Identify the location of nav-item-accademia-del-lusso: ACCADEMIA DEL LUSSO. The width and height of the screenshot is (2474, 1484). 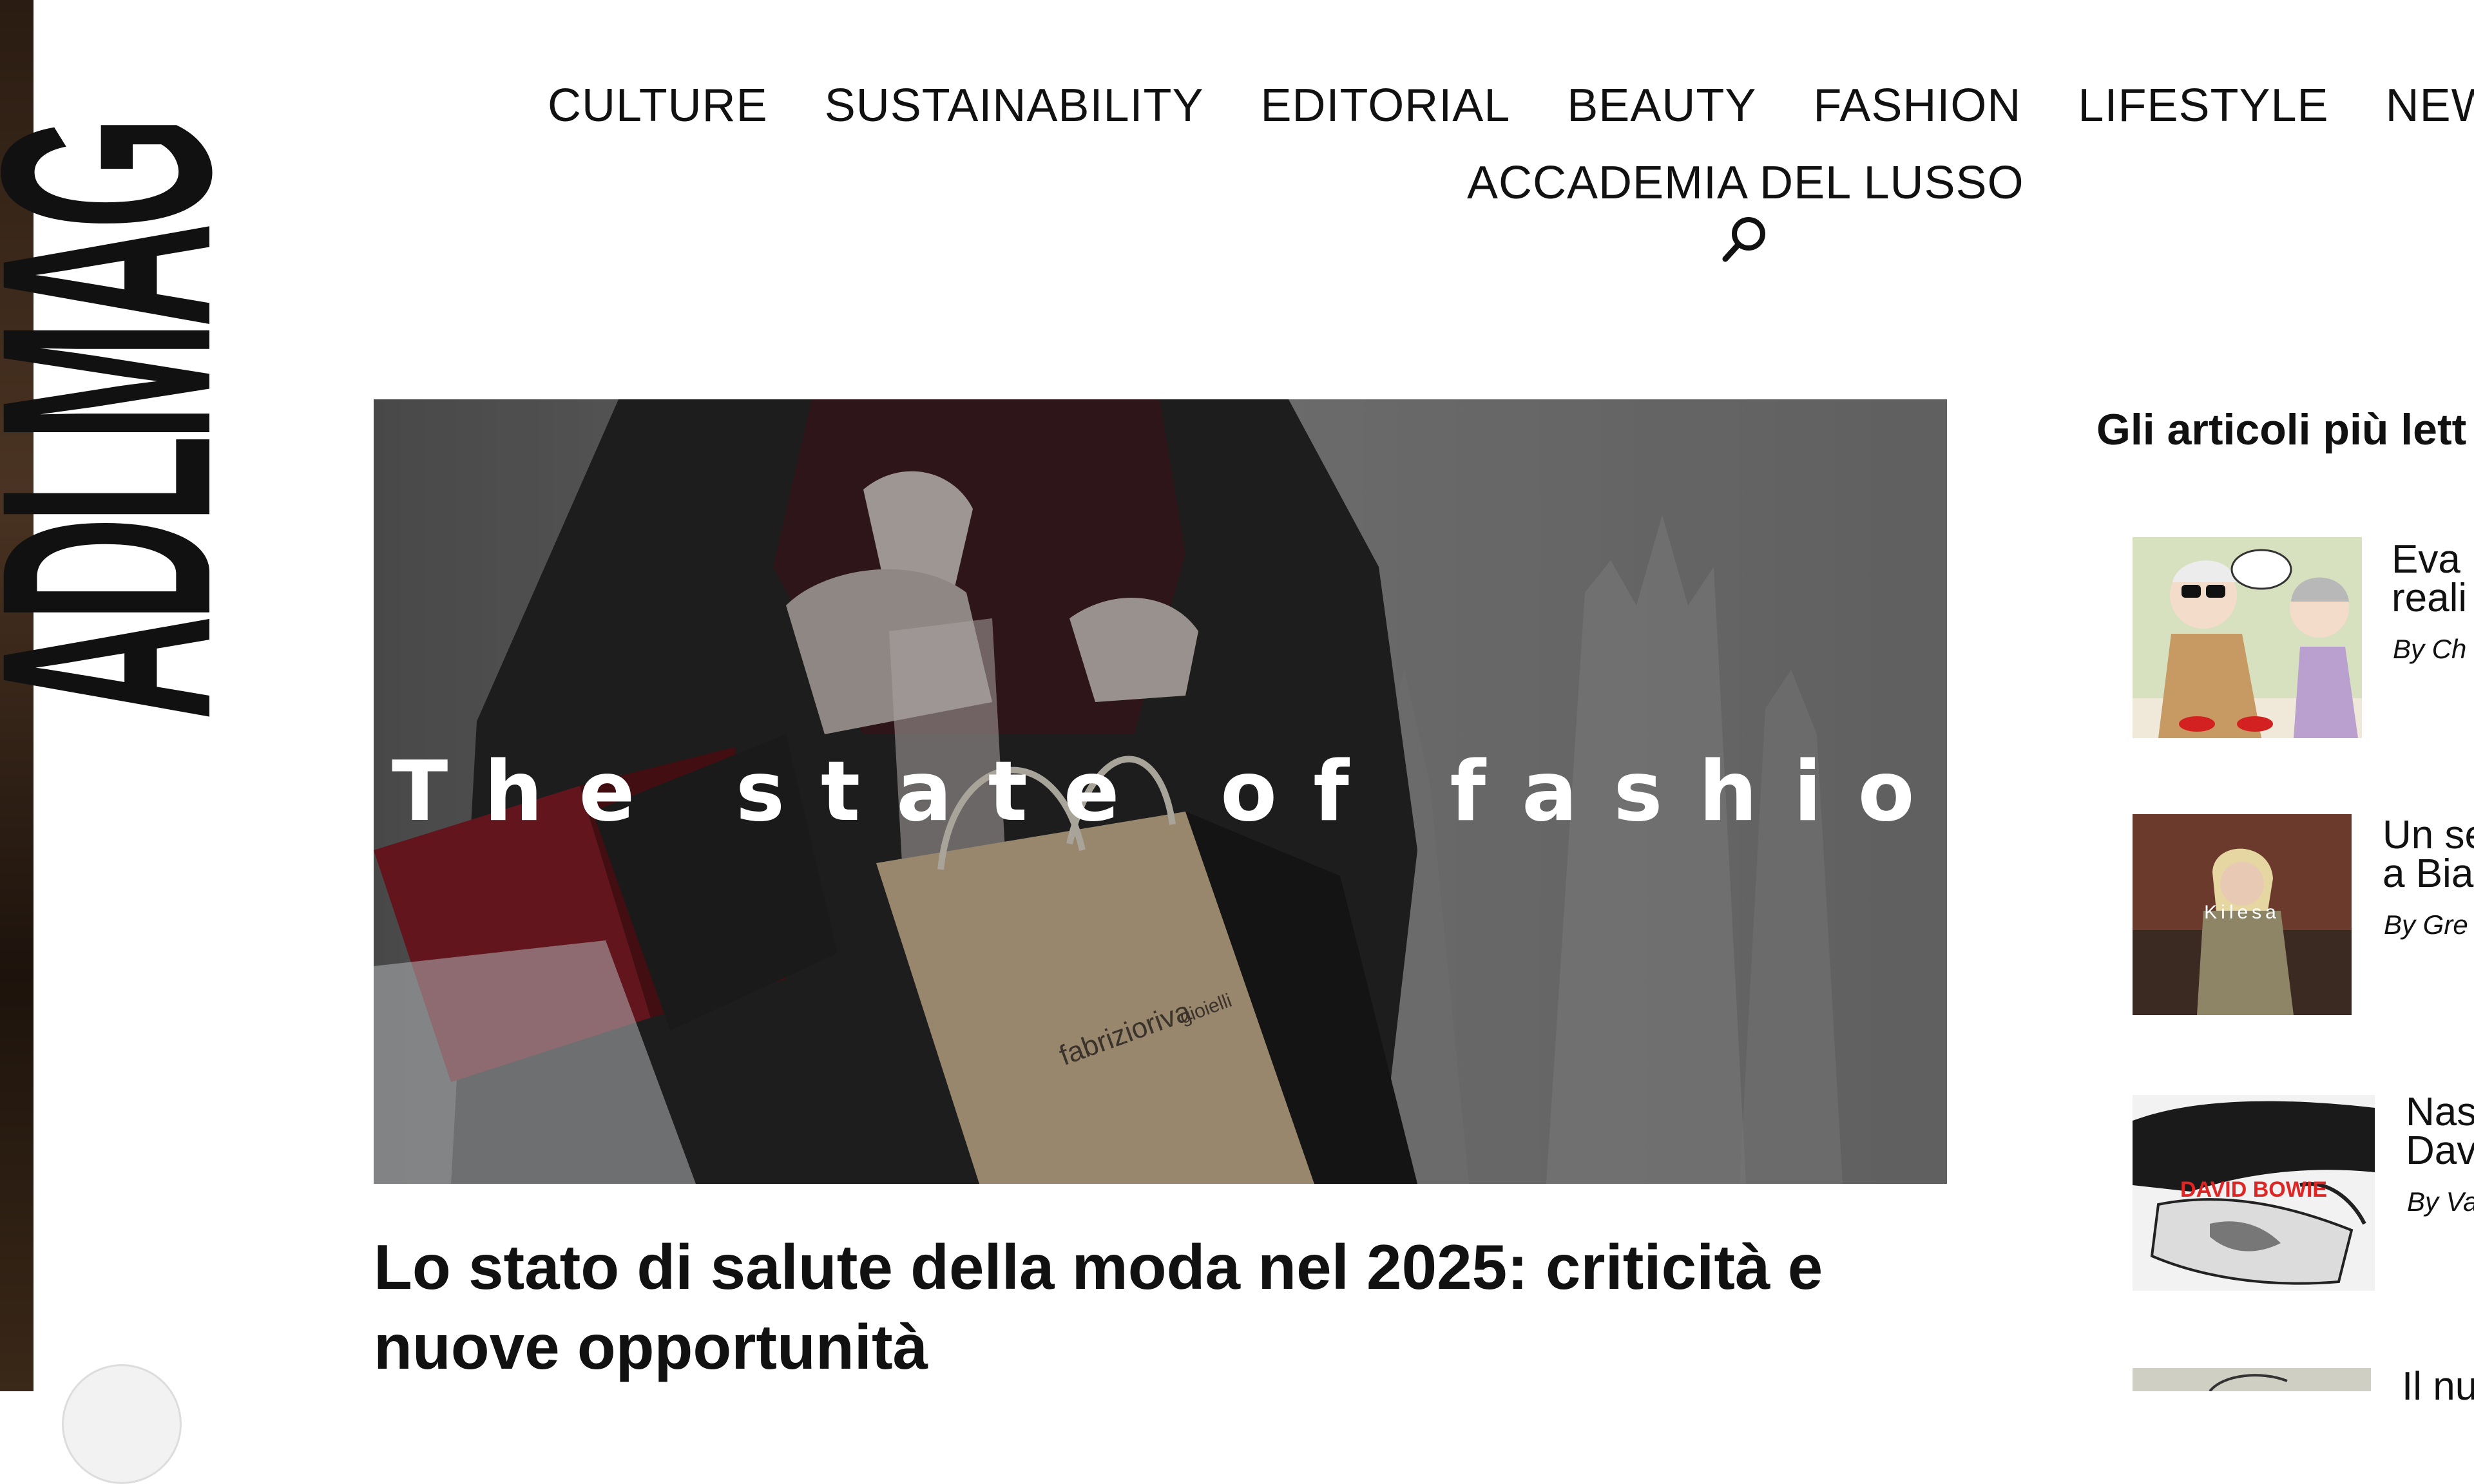
(1745, 183).